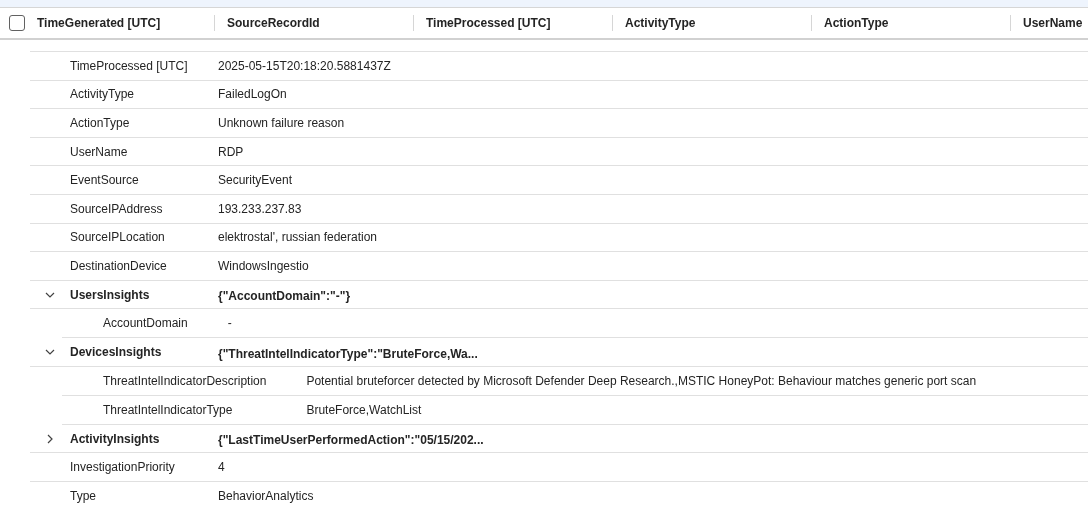 Image resolution: width=1088 pixels, height=505 pixels. What do you see at coordinates (255, 181) in the screenshot?
I see `field-value: SecurityEvent` at bounding box center [255, 181].